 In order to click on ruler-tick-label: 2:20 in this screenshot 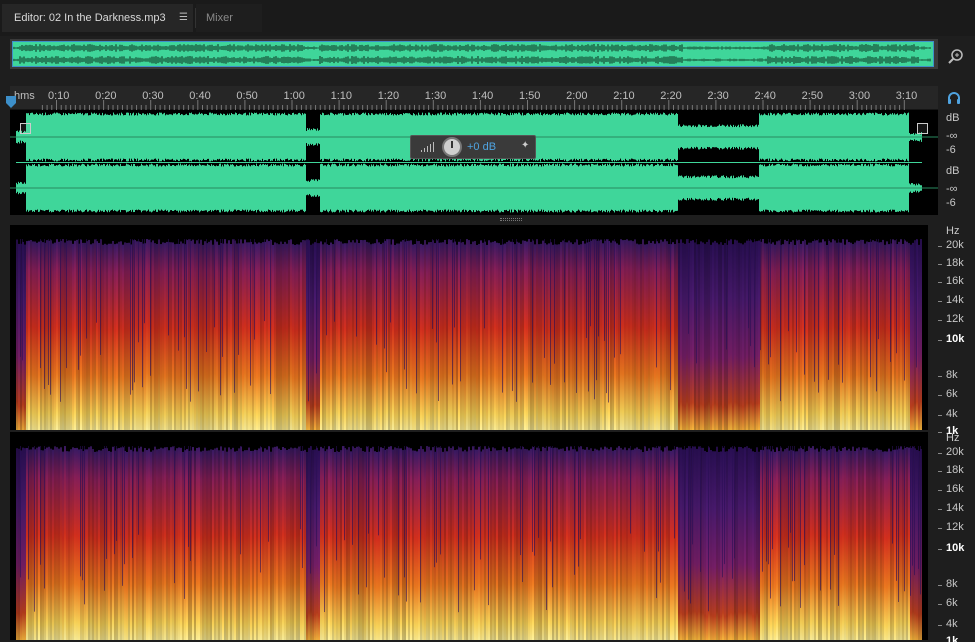, I will do `click(671, 96)`.